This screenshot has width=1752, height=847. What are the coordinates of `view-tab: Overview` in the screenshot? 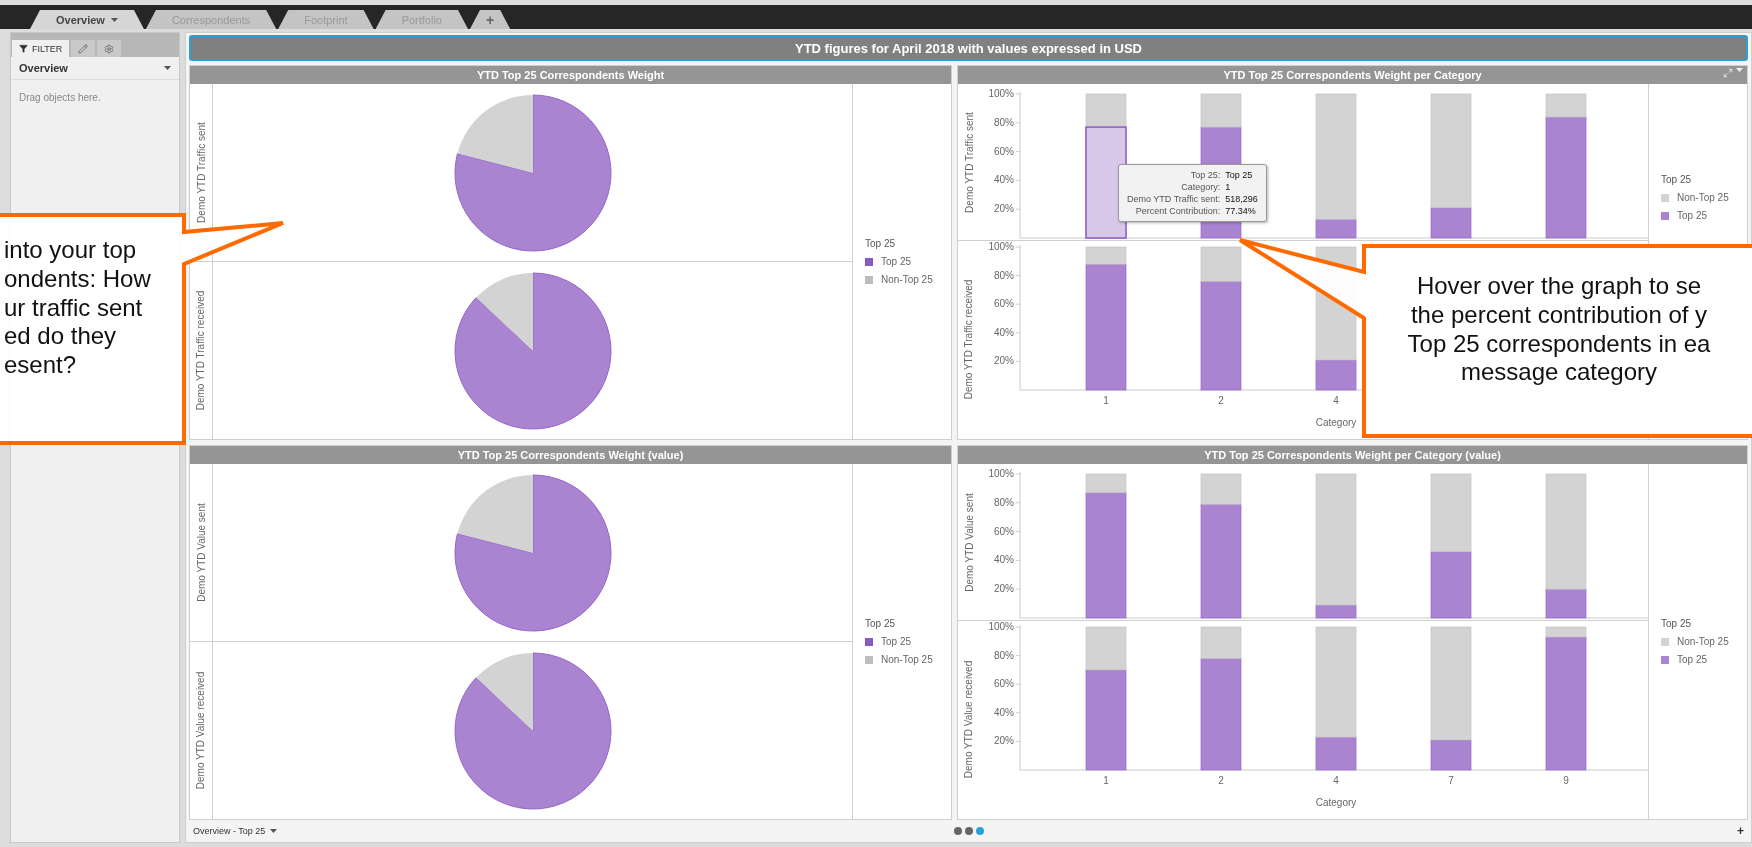 It's located at (87, 19).